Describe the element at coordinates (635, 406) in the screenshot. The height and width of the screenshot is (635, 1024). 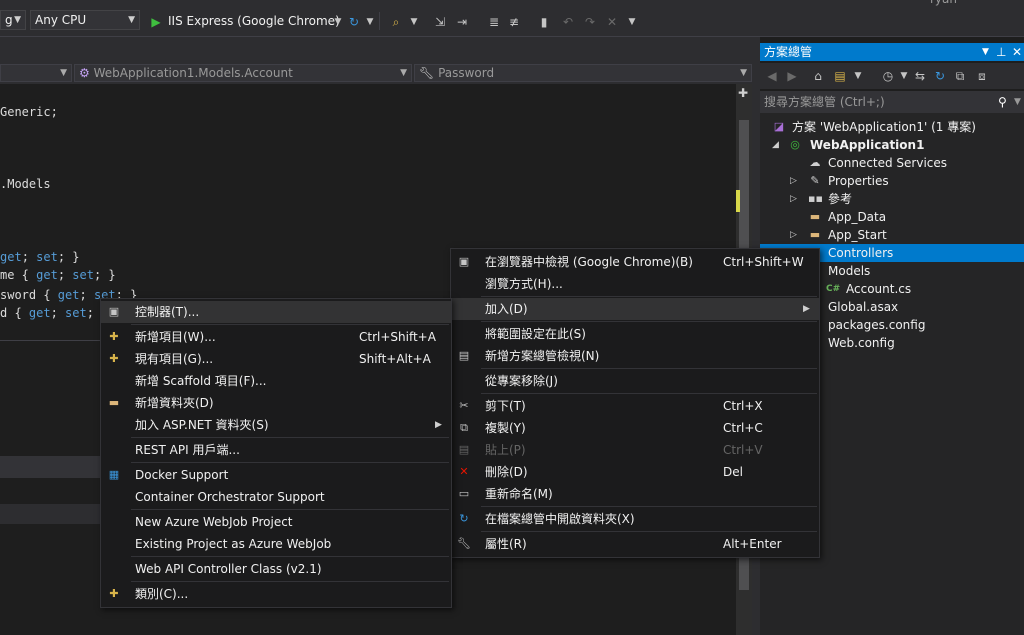
I see `menu-item-cut: ✂ 剪下(T) Ctrl+X` at that location.